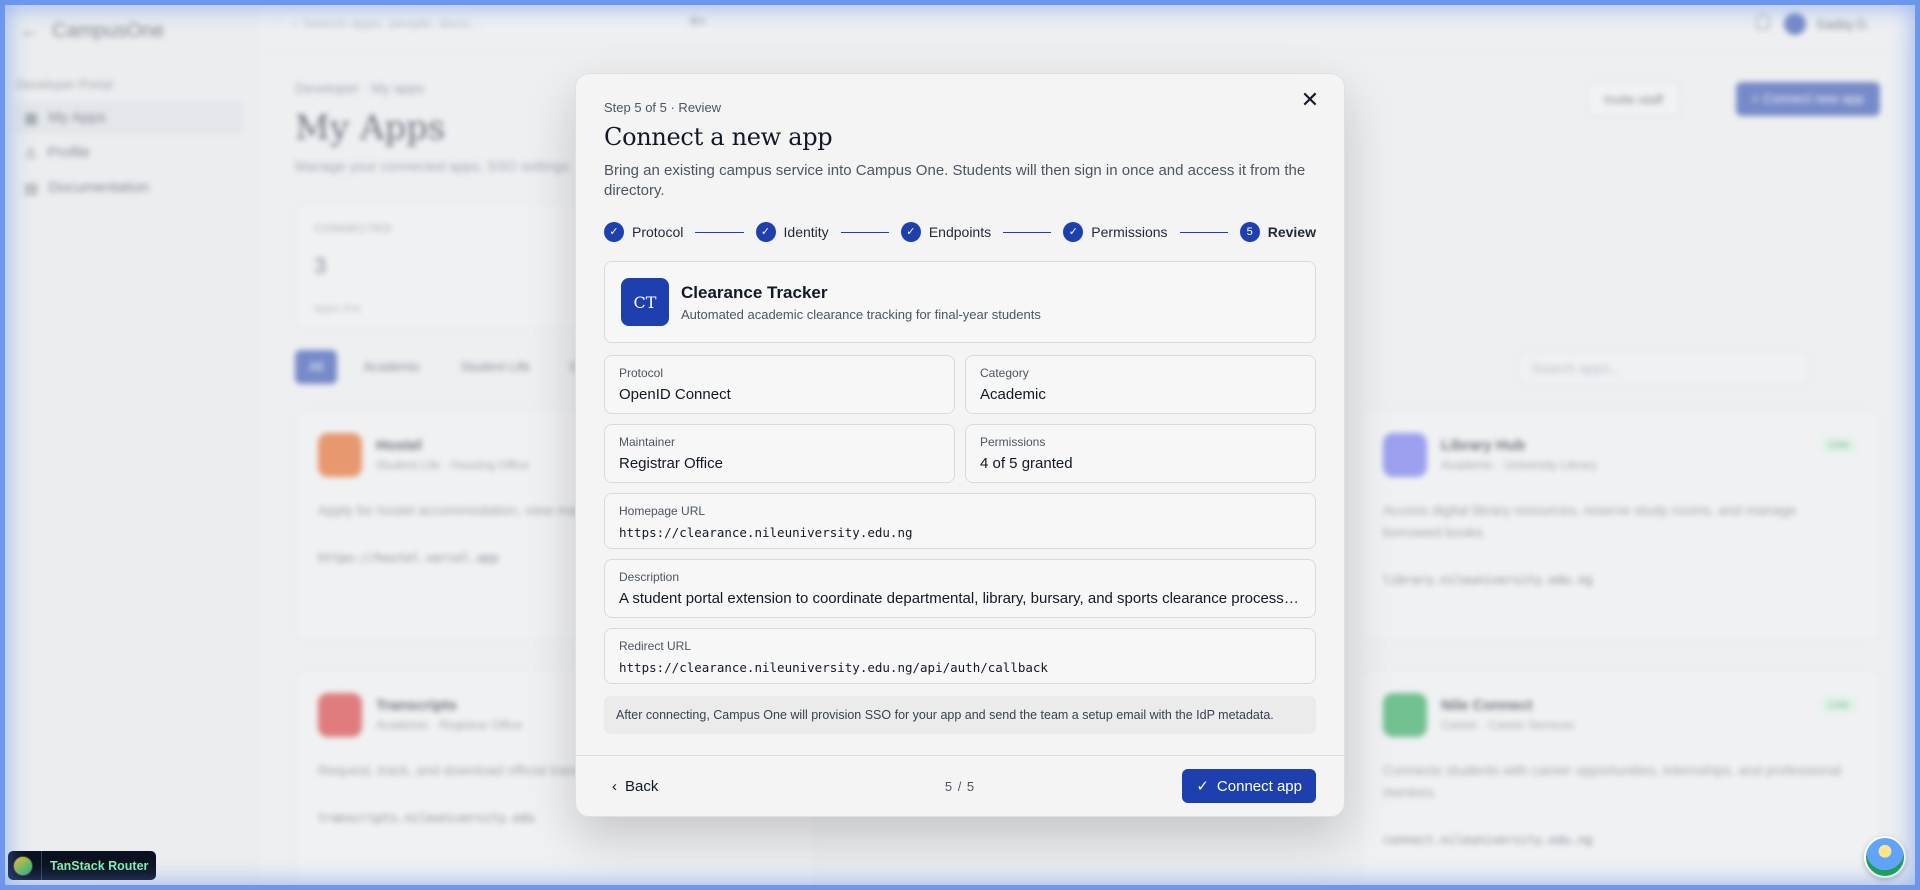  I want to click on field-maintainer: Maintainer Registrar Office, so click(779, 453).